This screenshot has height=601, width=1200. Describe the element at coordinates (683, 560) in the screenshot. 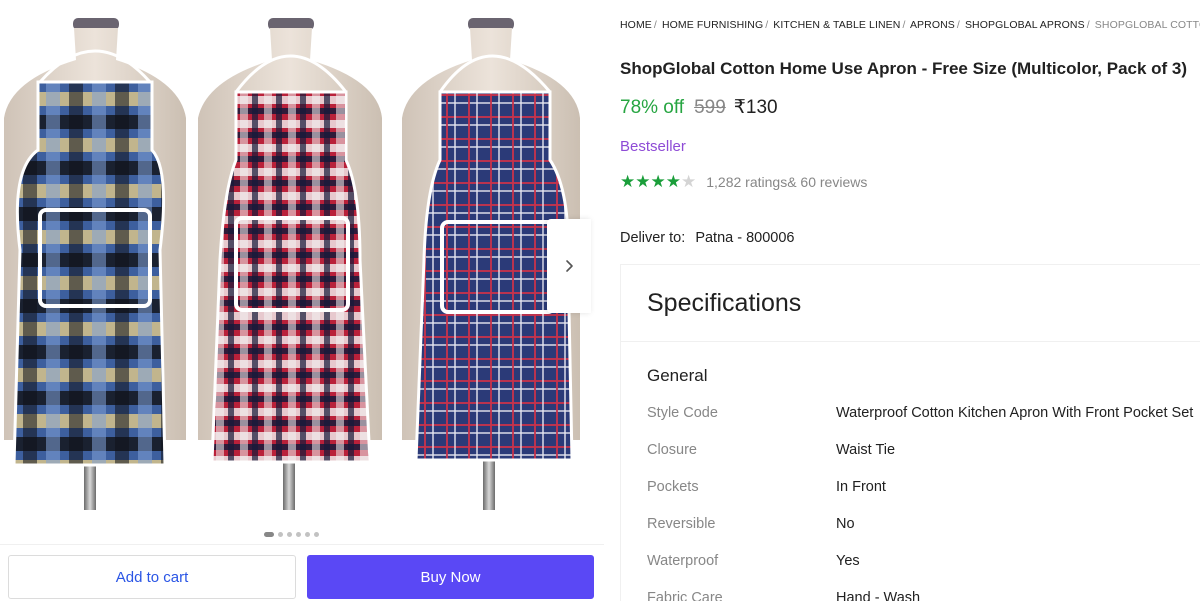

I see `spec-key: Waterproof` at that location.